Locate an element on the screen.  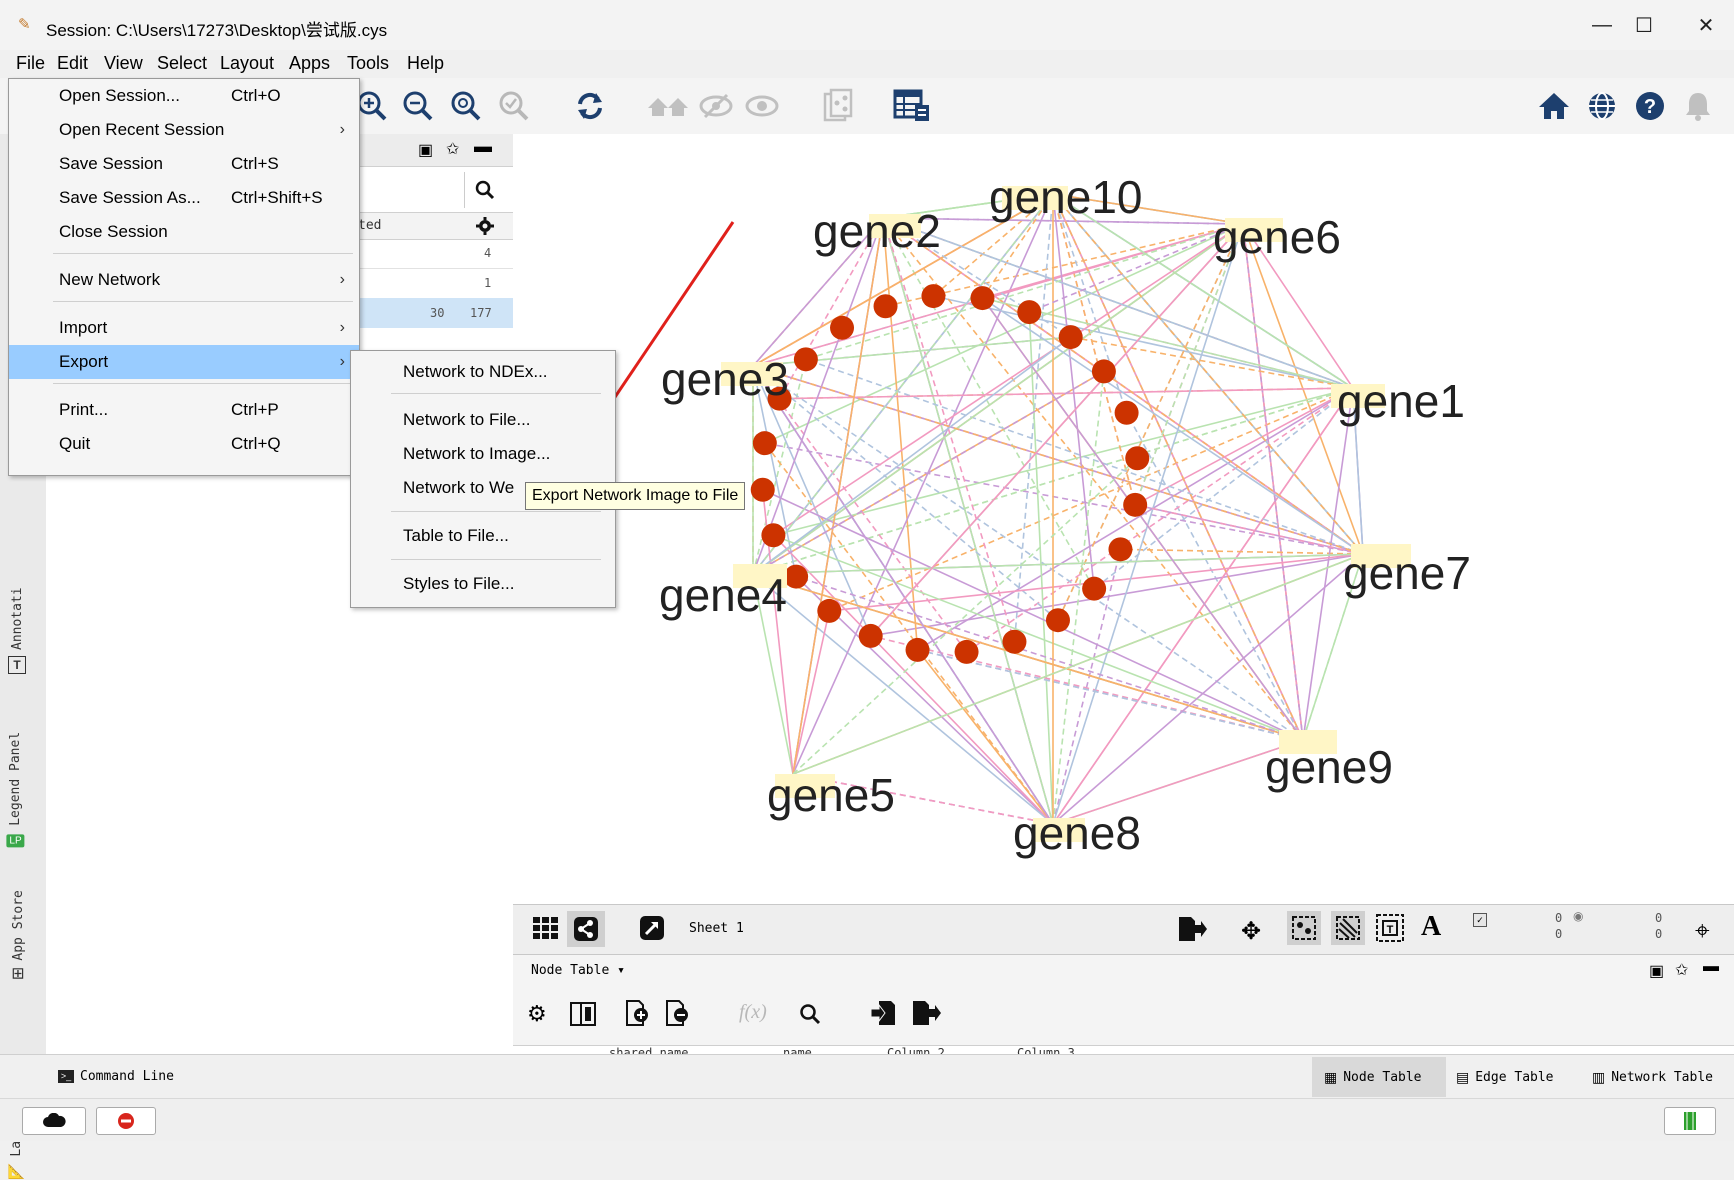
zoom-selected-icon is located at coordinates (514, 106).